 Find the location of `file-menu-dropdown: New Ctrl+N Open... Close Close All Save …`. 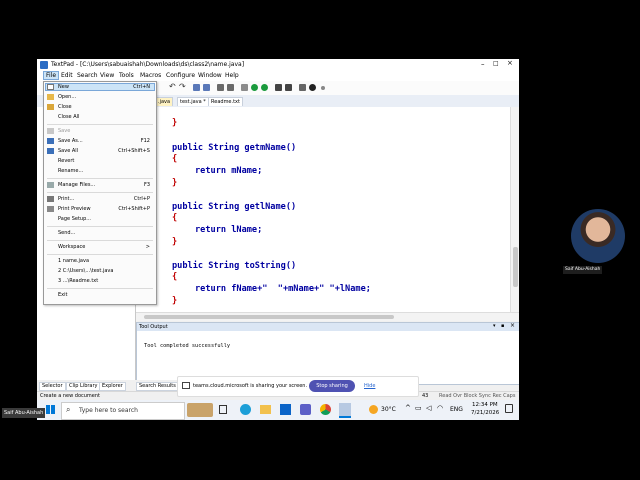

file-menu-dropdown: New Ctrl+N Open... Close Close All Save … is located at coordinates (100, 193).